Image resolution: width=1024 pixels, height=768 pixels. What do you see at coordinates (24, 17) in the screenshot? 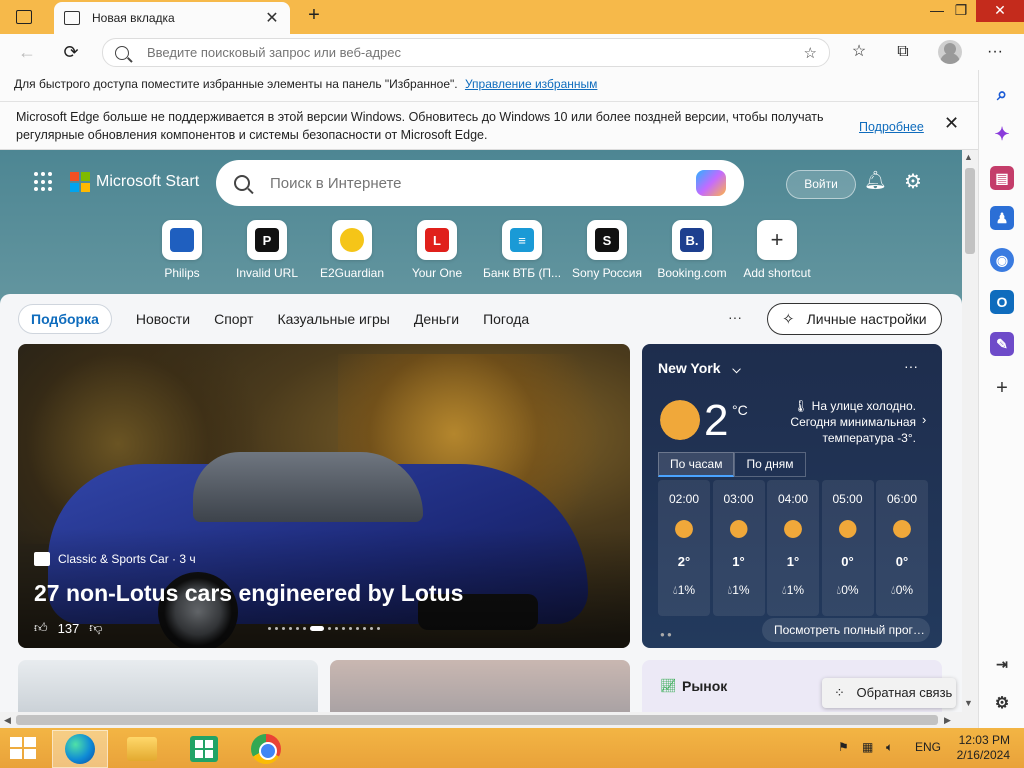
I see `tab-actions-button` at bounding box center [24, 17].